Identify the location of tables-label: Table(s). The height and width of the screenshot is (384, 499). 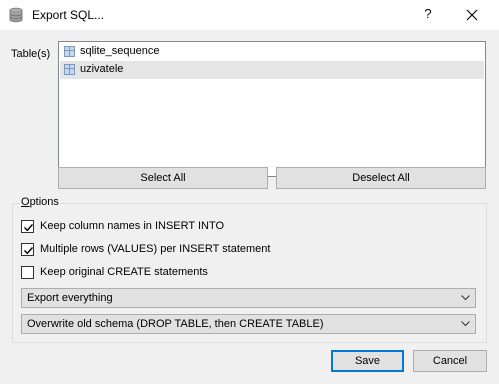
(31, 54).